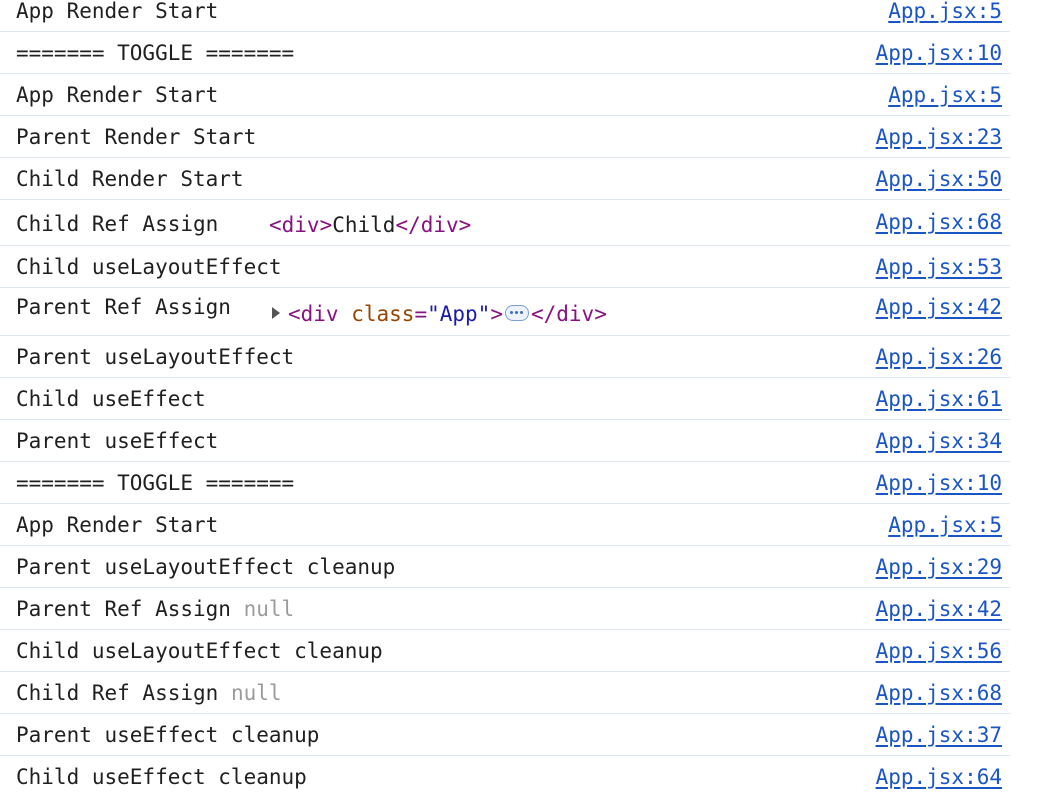  I want to click on dom-element-preview: <div>Child</div>, so click(370, 225).